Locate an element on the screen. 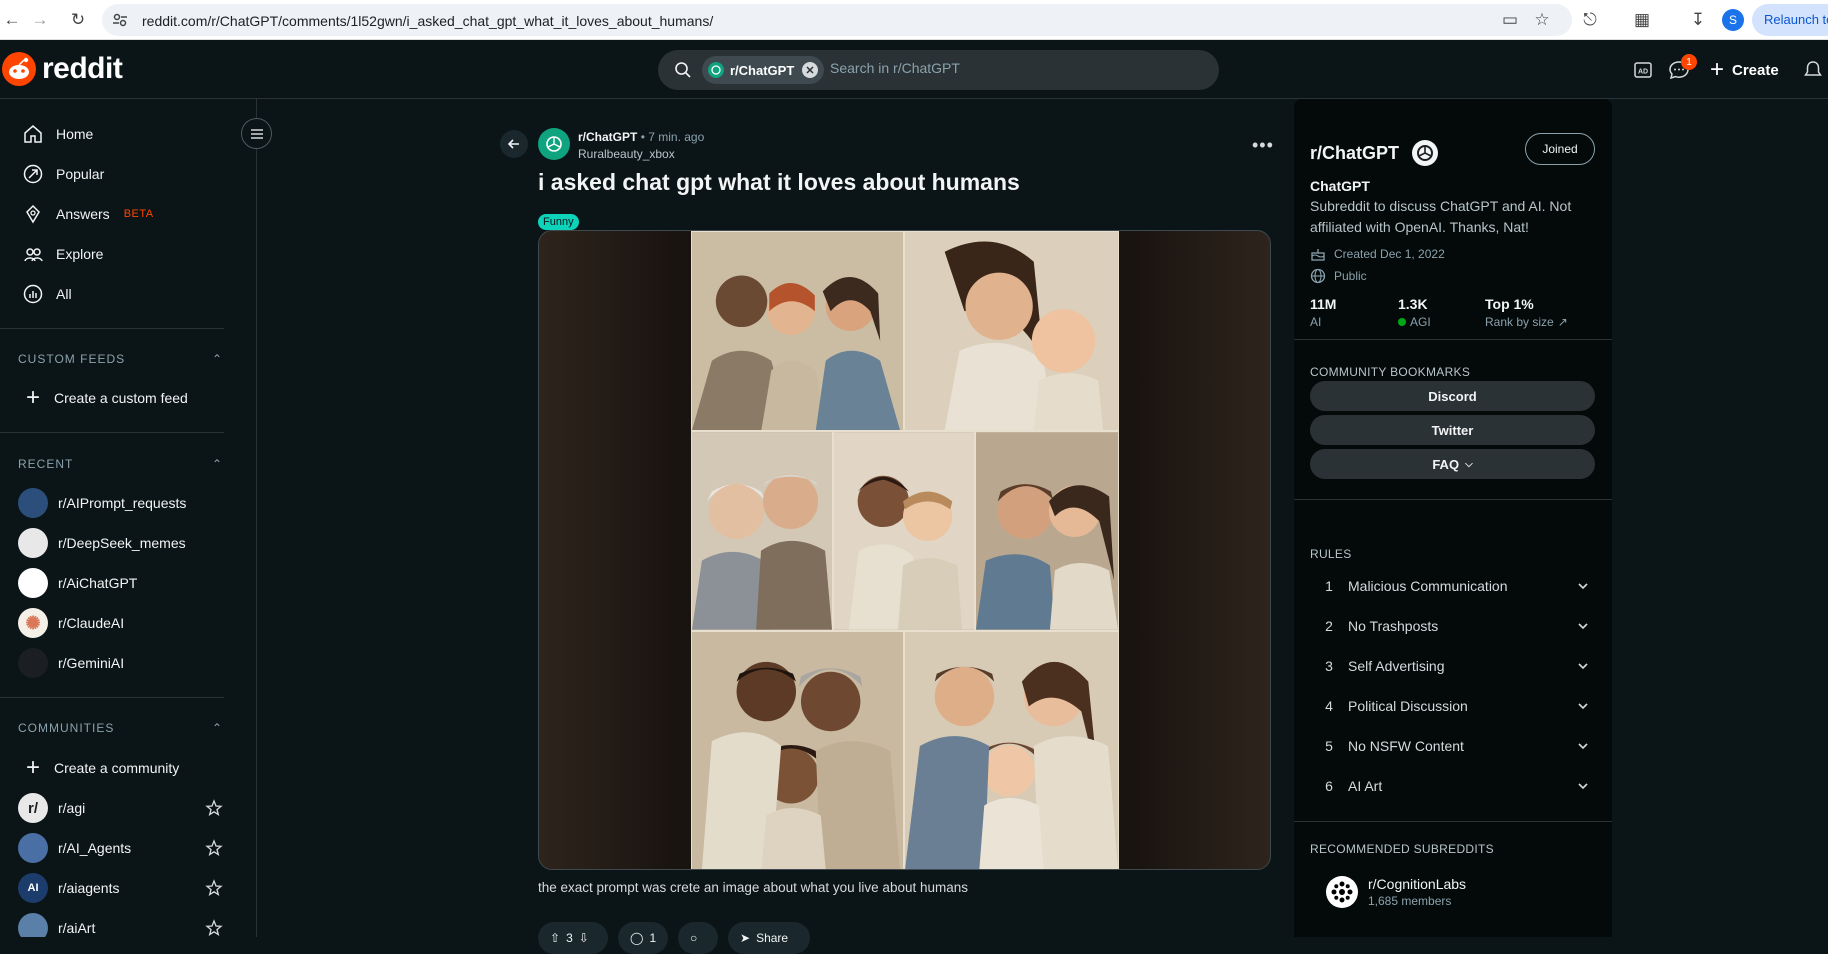  forward-arrow-icon: → is located at coordinates (40, 20).